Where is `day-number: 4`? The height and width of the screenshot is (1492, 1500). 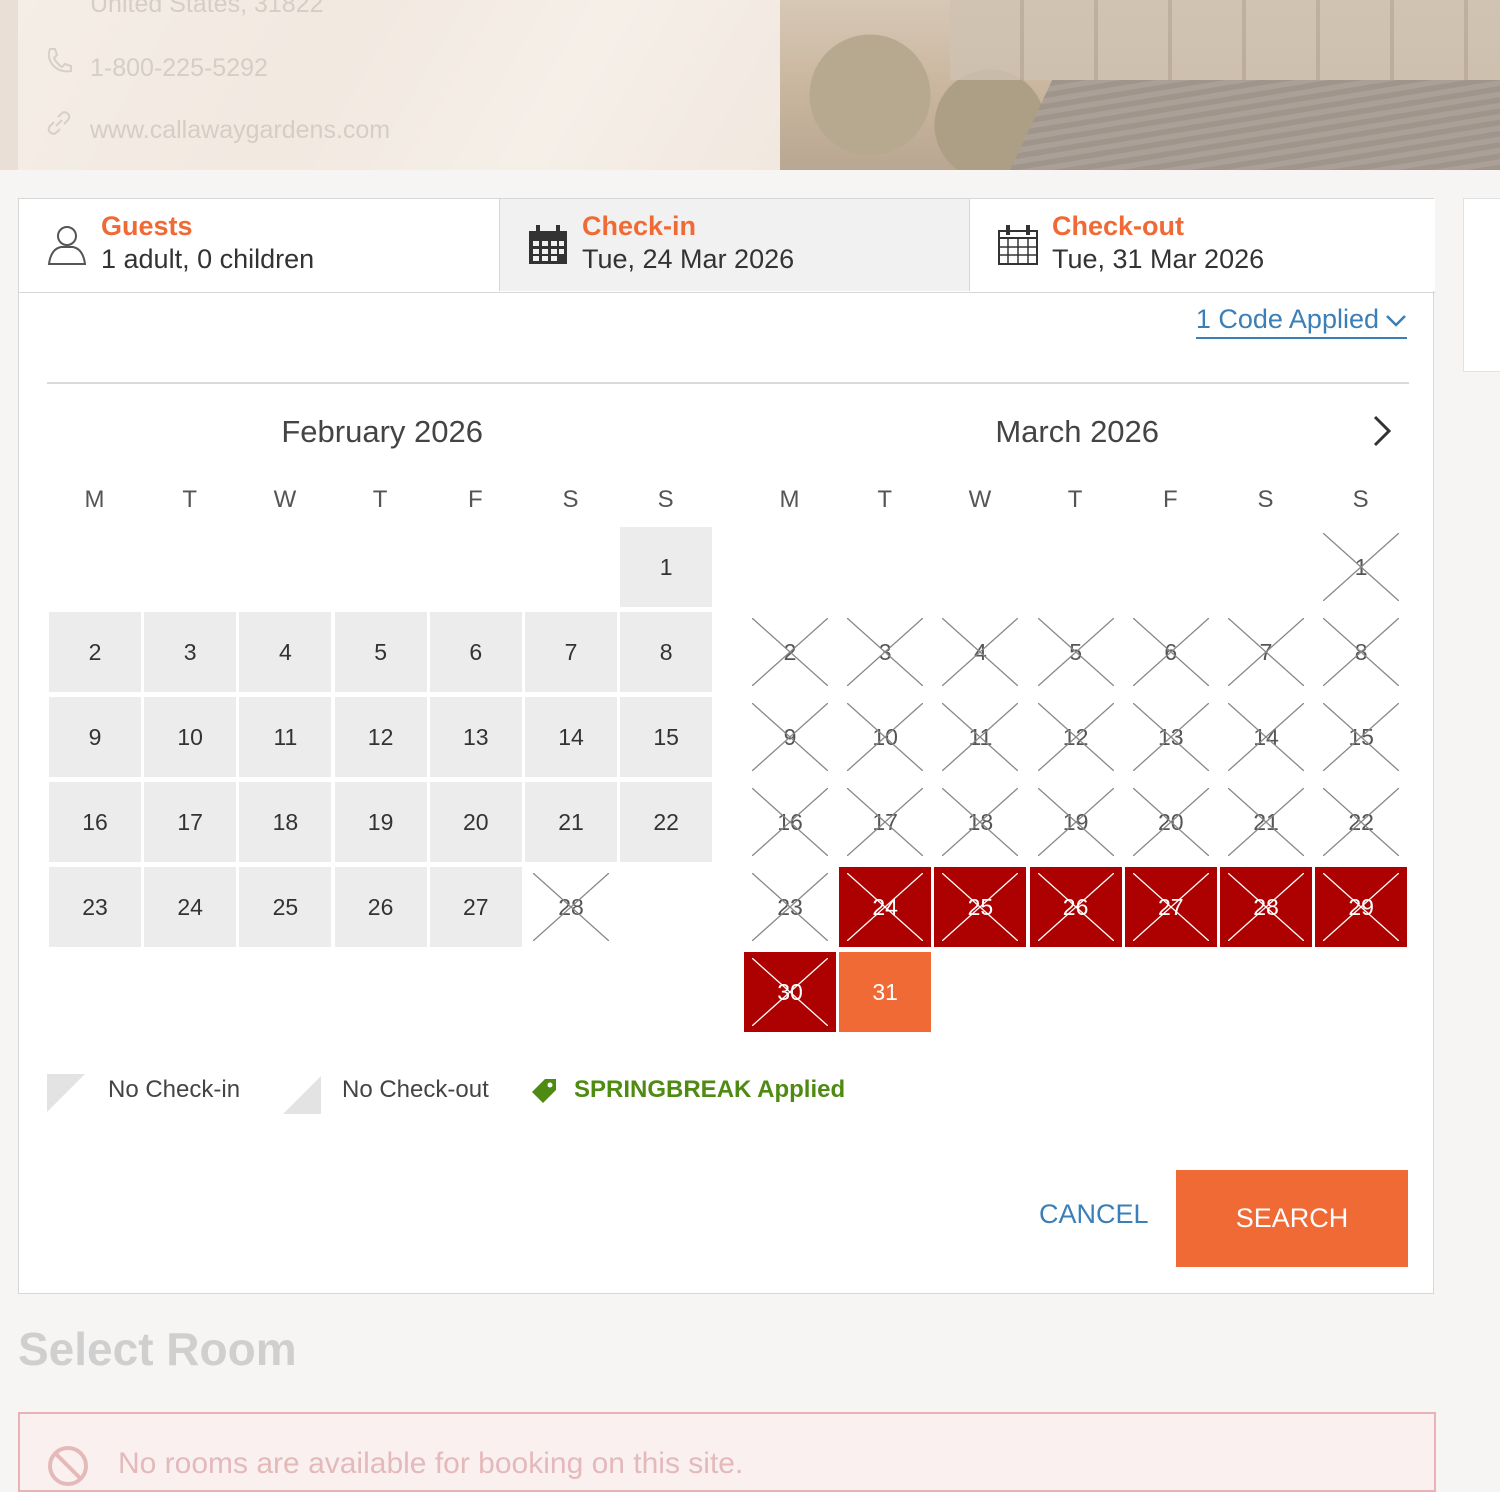 day-number: 4 is located at coordinates (285, 652).